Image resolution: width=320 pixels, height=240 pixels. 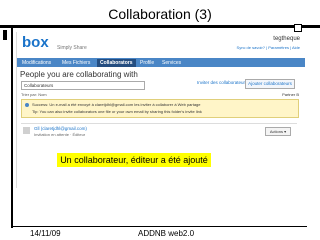 What do you see at coordinates (160, 14) in the screenshot?
I see `slide-title: Collaboration (3)` at bounding box center [160, 14].